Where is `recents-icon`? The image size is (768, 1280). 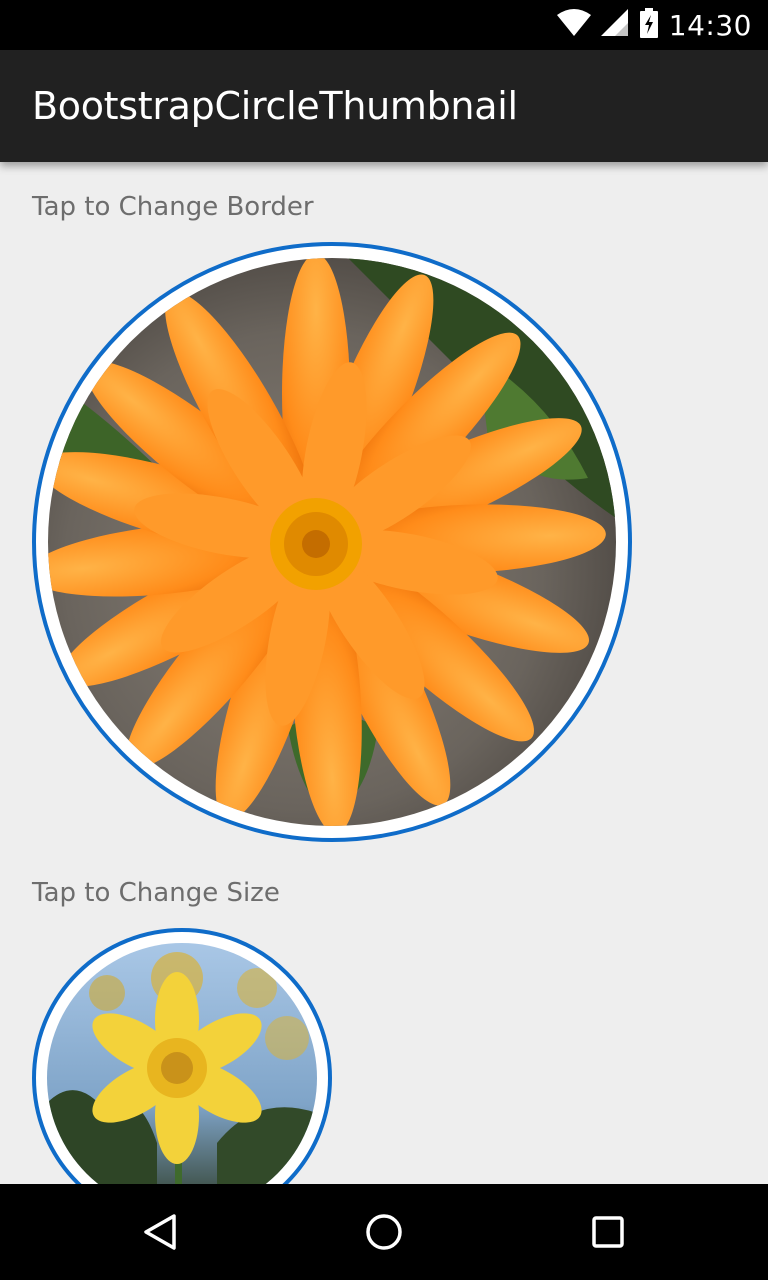 recents-icon is located at coordinates (608, 1232).